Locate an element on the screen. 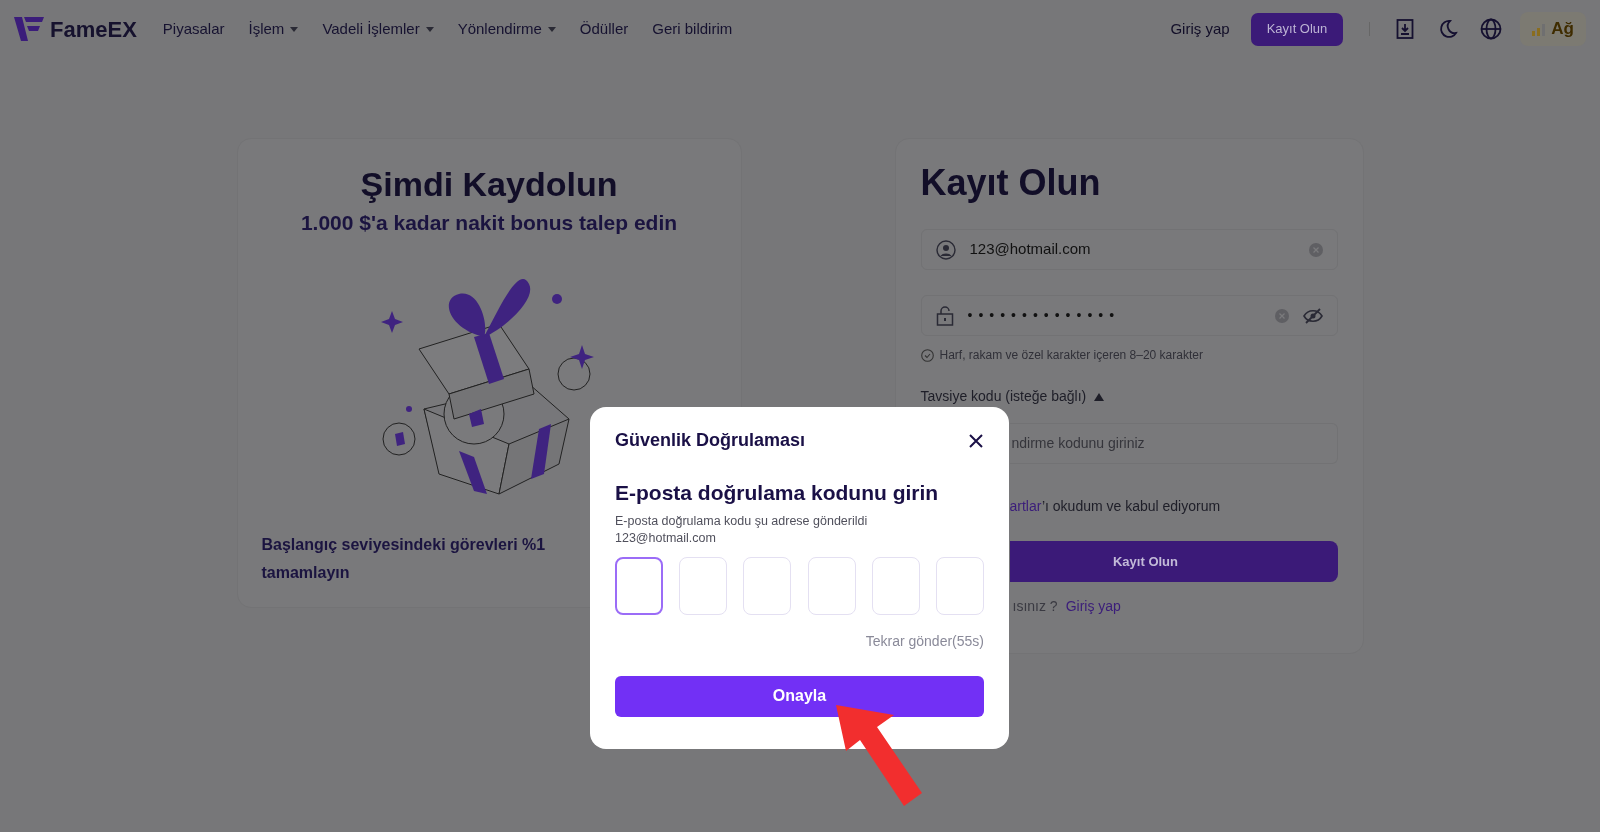  nav-menu-item: Yönlendirme is located at coordinates (506, 29).